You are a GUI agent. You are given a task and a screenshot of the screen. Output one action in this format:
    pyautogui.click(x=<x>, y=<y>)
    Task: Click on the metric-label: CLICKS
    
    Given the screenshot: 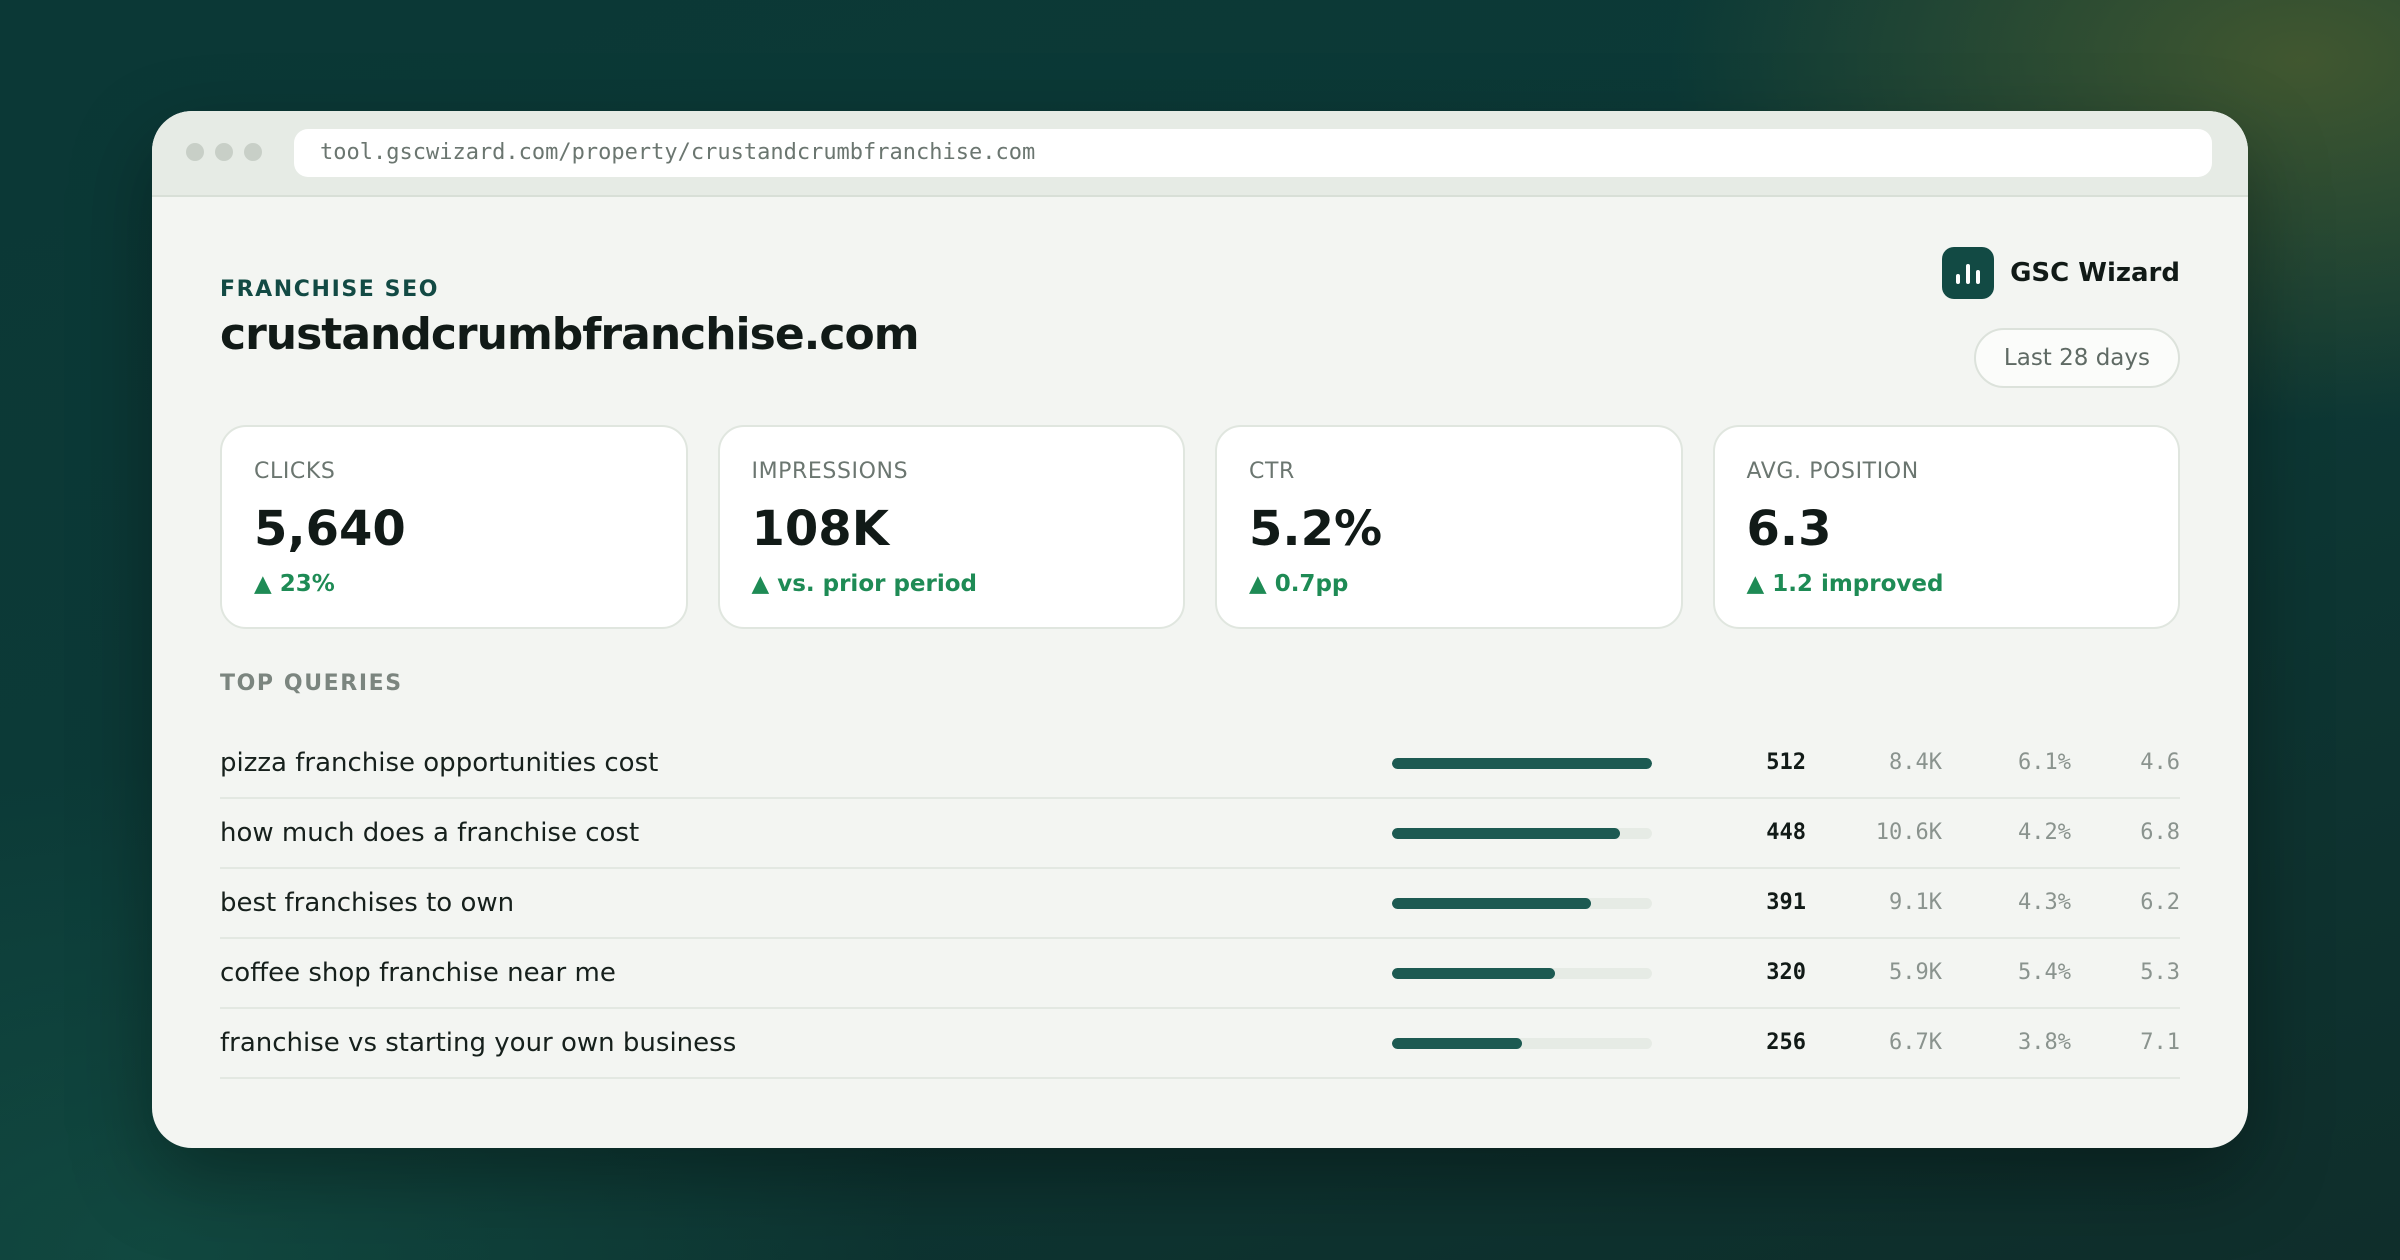 What is the action you would take?
    pyautogui.click(x=295, y=471)
    